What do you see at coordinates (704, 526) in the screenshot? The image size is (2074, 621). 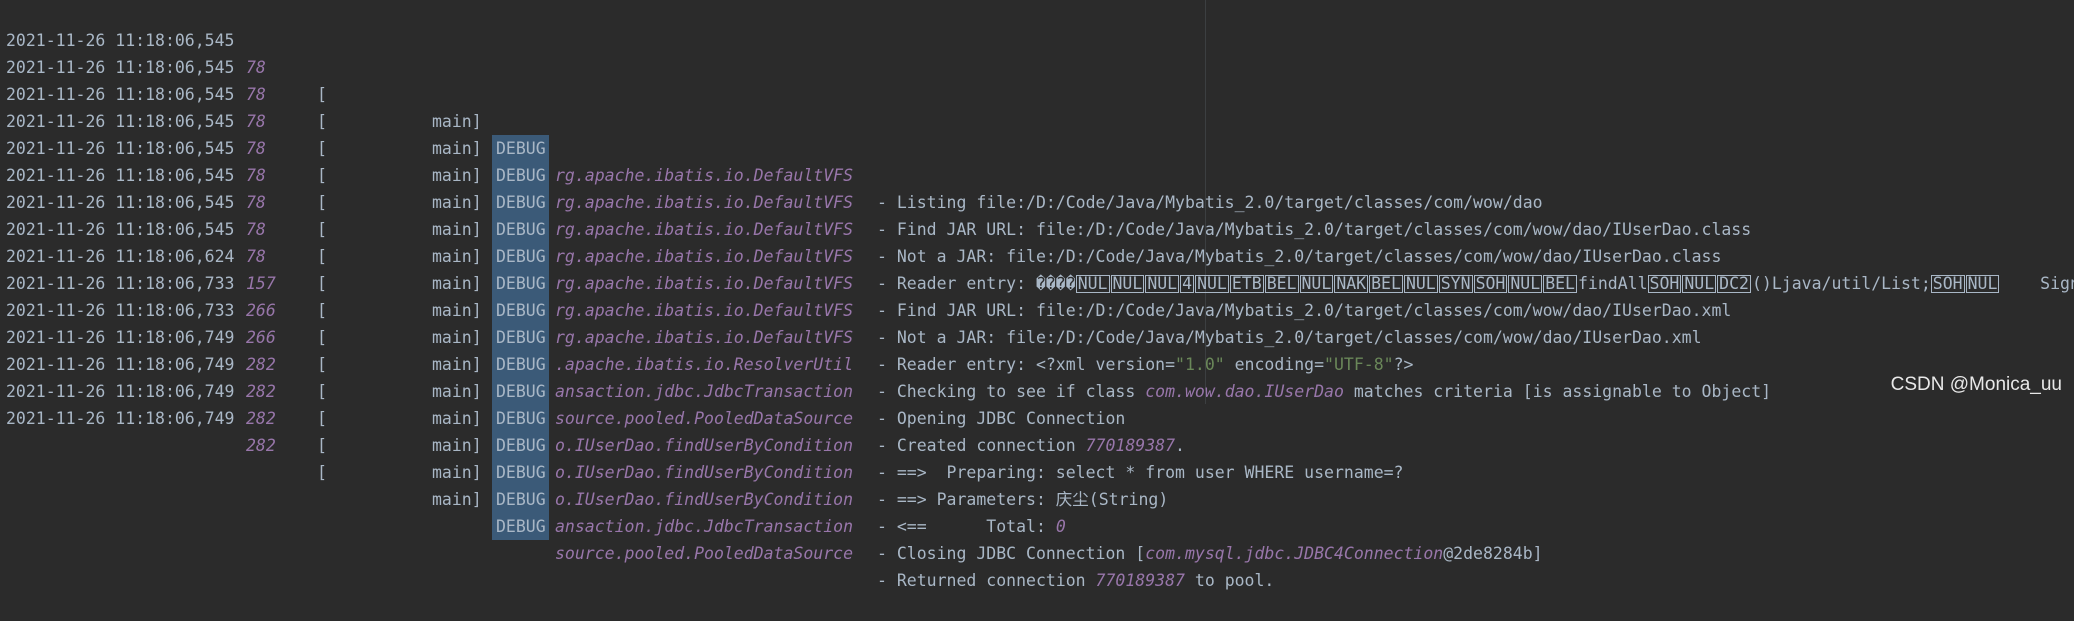 I see `log-logger: ansaction.jdbc.JdbcTransaction` at bounding box center [704, 526].